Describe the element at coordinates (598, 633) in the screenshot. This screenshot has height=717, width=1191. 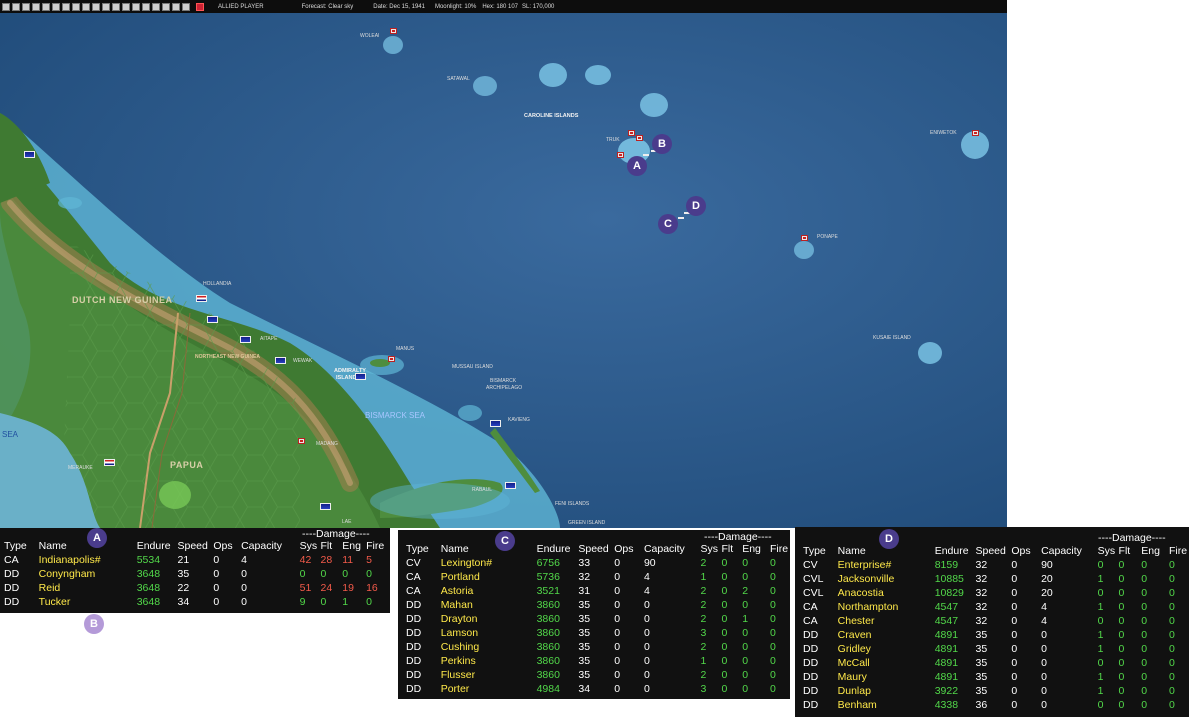
I see `table-row: DD Lamson 3860 35 0 0 3 0 0 0` at that location.